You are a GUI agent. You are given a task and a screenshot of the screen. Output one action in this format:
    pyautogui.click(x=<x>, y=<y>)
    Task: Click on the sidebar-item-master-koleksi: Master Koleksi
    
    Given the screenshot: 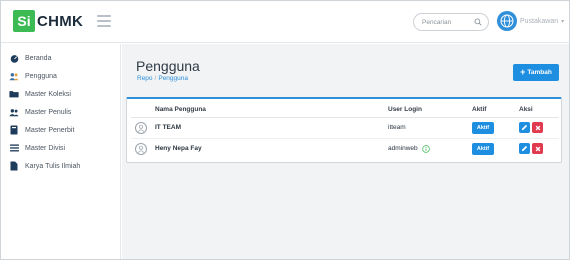 What is the action you would take?
    pyautogui.click(x=40, y=94)
    